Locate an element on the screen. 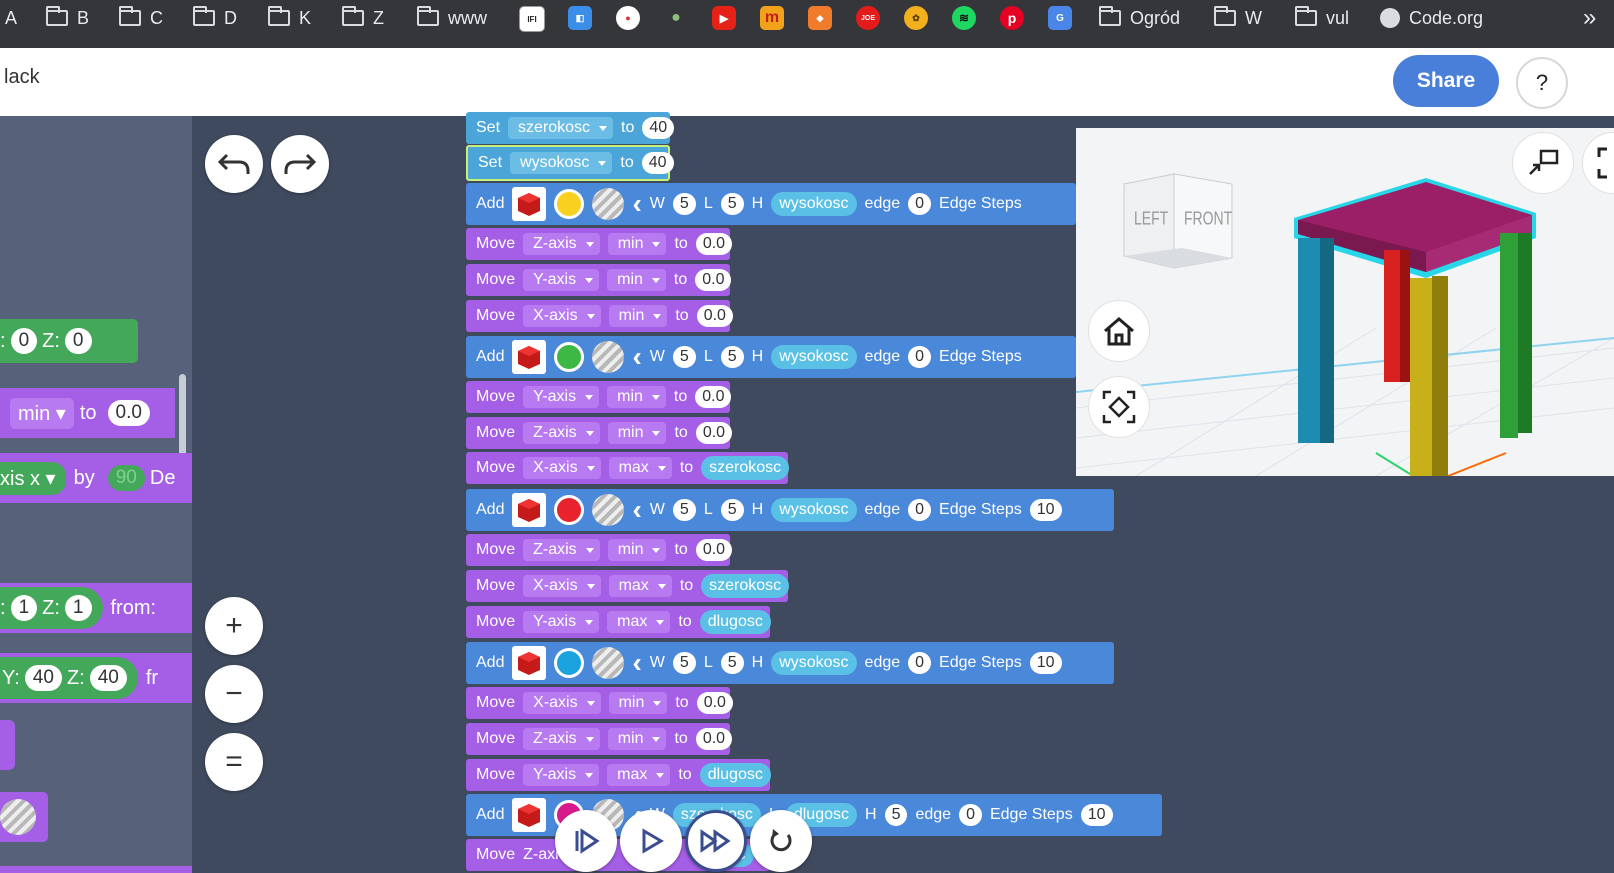  palette-block-rotate: xis x ▾ by 90 De is located at coordinates (96, 478).